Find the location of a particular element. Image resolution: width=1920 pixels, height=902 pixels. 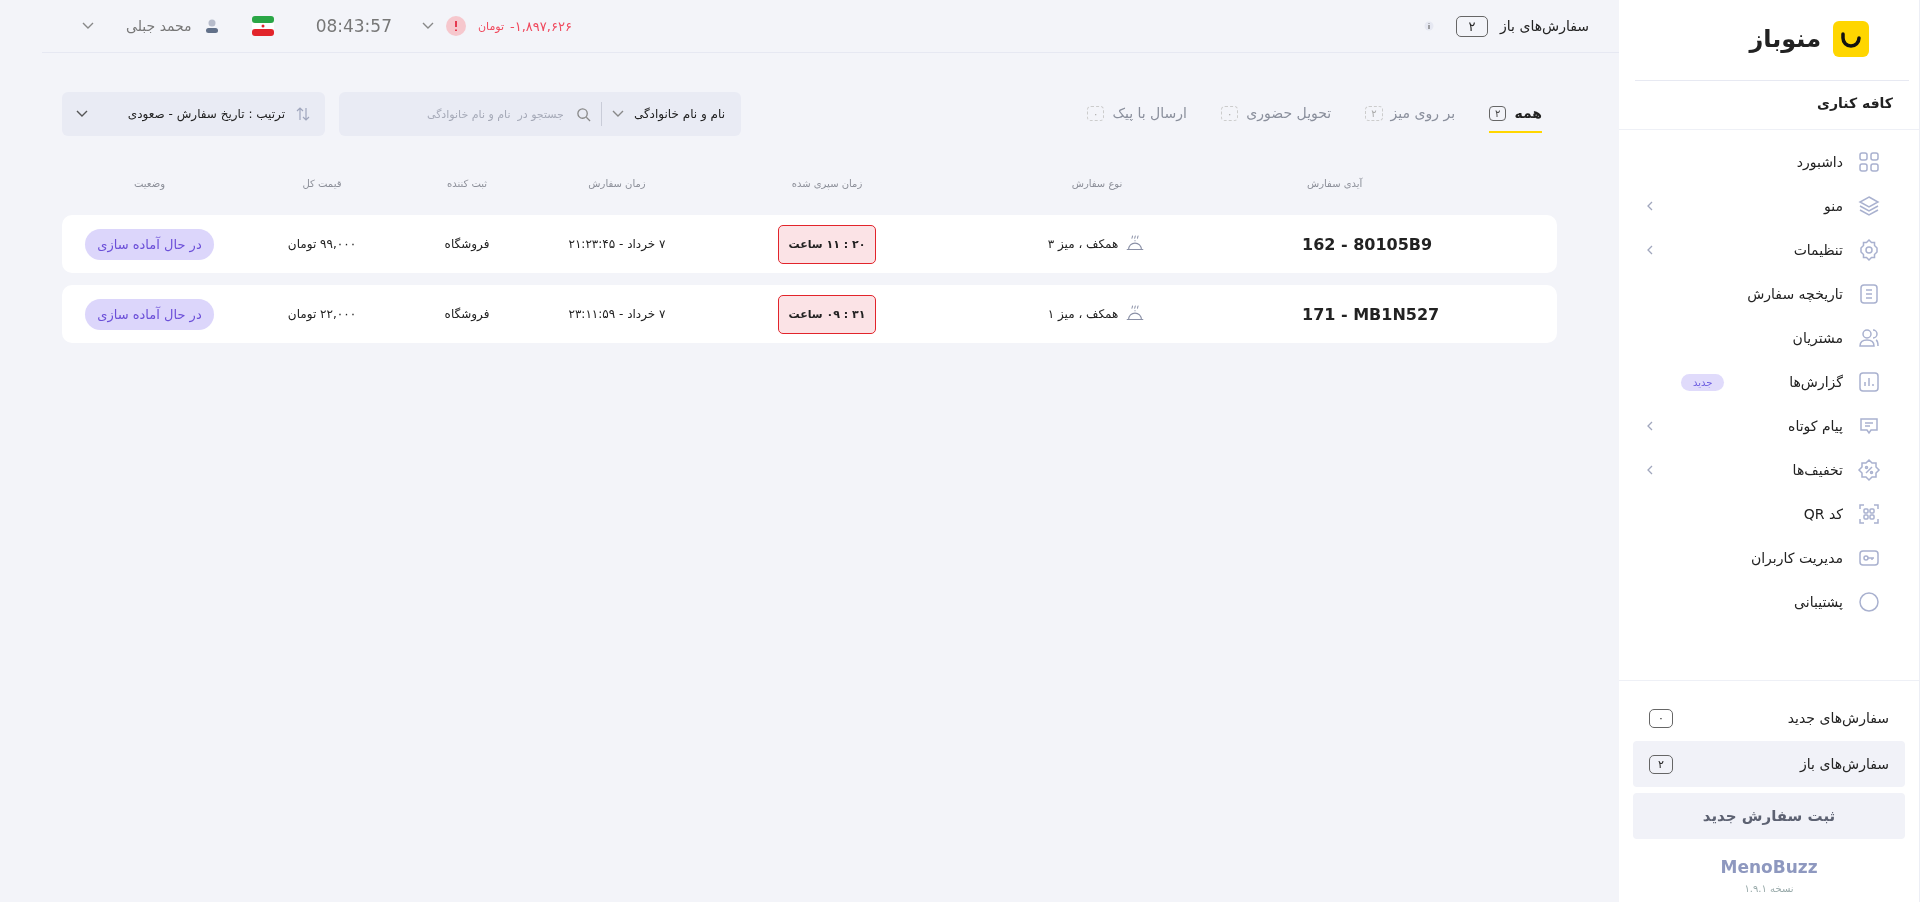

elapsed-time-badge: ۳۱ : ۰۹ ساعت is located at coordinates (827, 314).